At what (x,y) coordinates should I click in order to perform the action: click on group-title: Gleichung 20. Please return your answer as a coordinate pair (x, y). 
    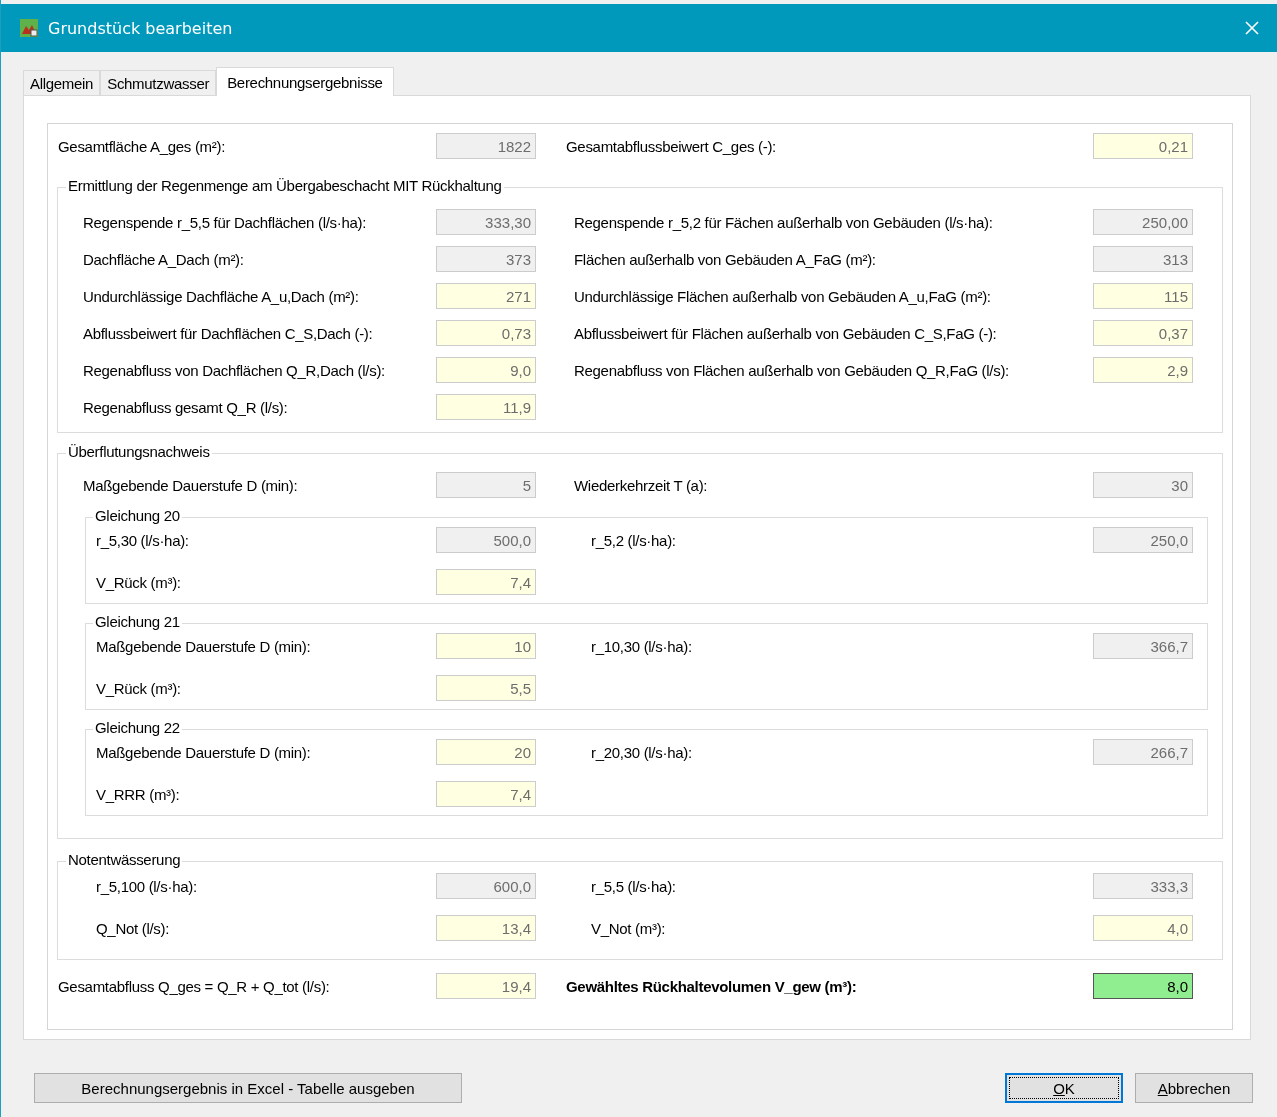
    Looking at the image, I should click on (137, 516).